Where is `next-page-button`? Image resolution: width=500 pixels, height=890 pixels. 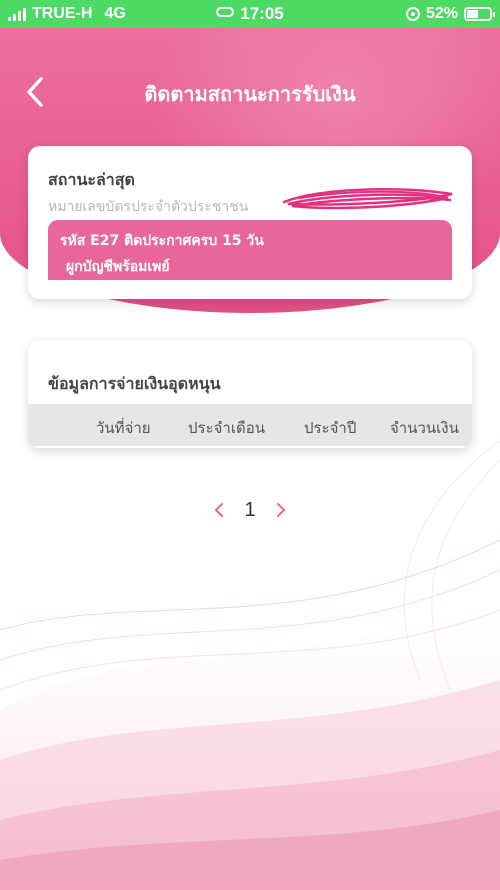 next-page-button is located at coordinates (281, 510).